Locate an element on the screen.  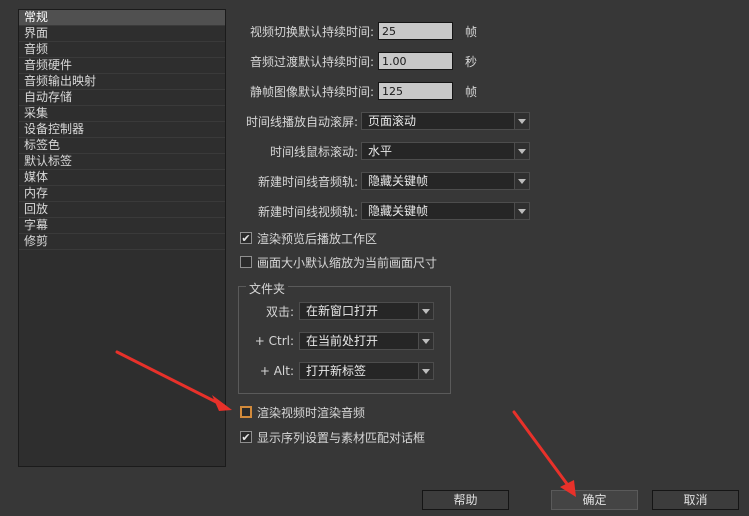
timeline-autoscroll-row: 时间线播放自动滚屏: 页面滚动 is located at coordinates (384, 121).